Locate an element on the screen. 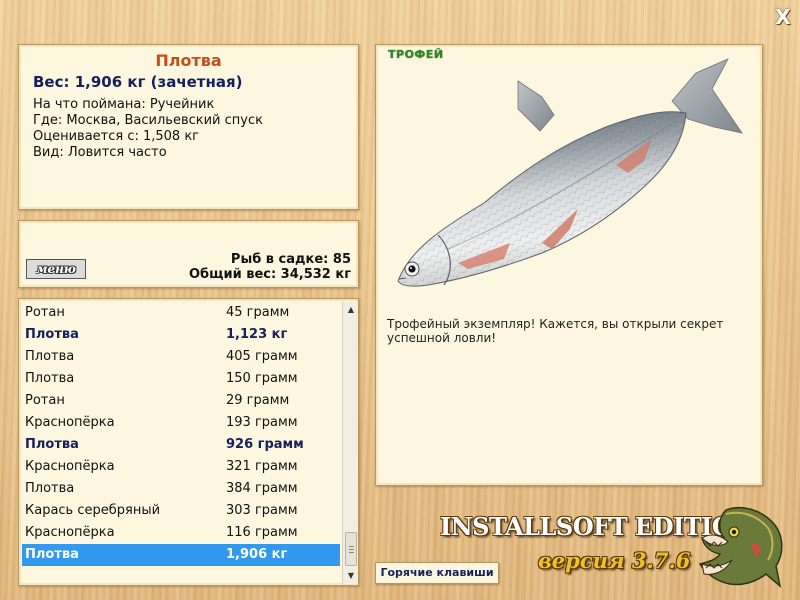 The height and width of the screenshot is (600, 800). close-icon: X is located at coordinates (783, 17).